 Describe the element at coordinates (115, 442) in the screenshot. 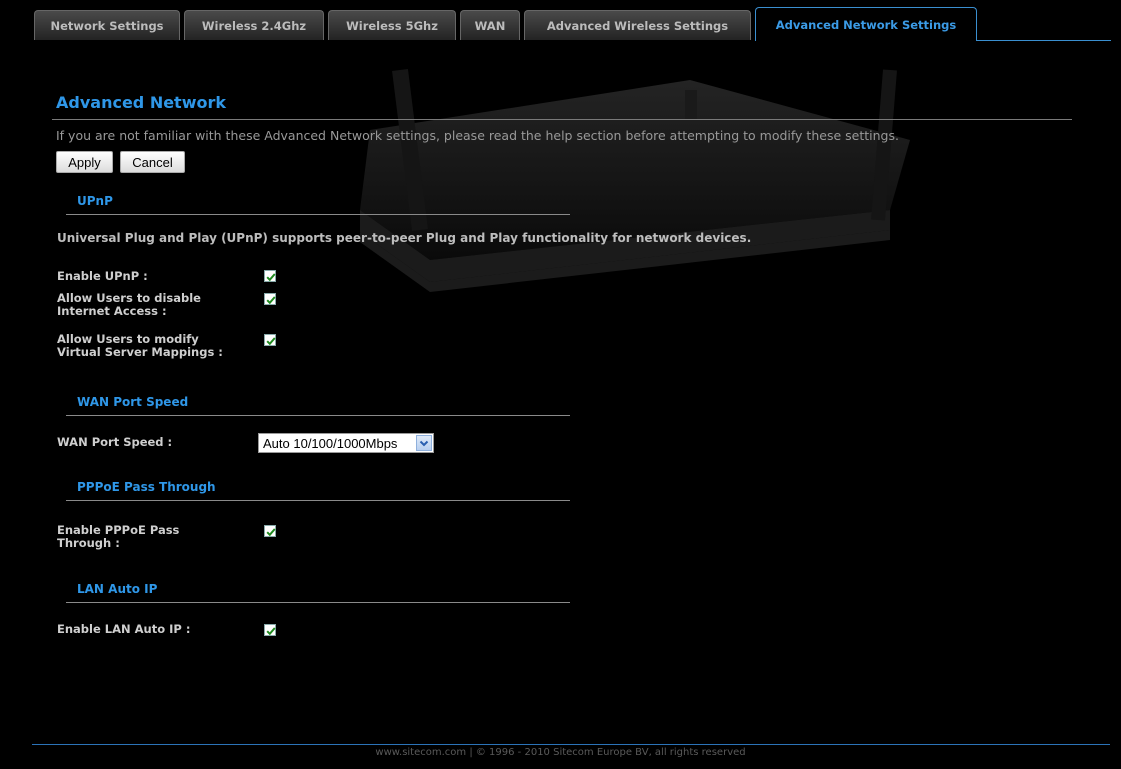

I see `wan-port-speed-label: WAN Port Speed :` at that location.